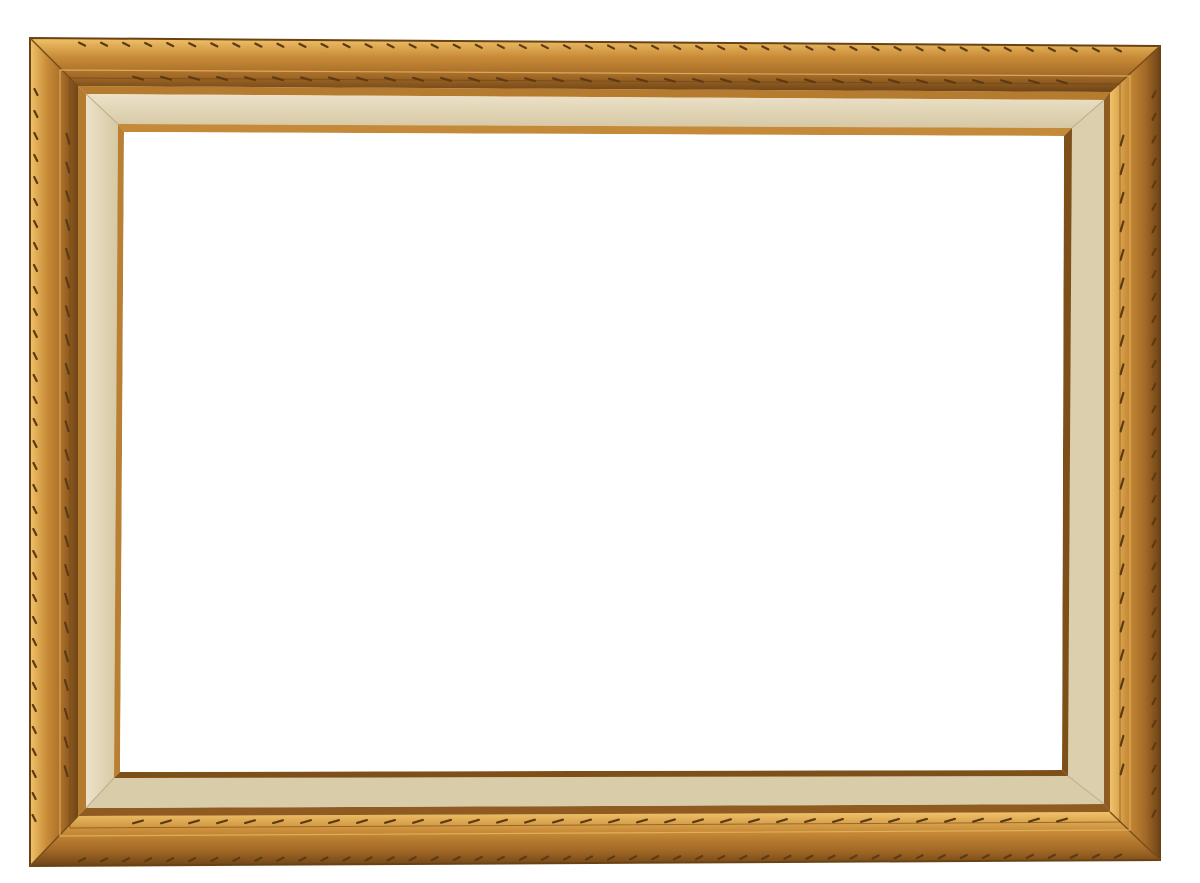 Image resolution: width=1200 pixels, height=883 pixels. I want to click on outer-left-rail, so click(54, 452).